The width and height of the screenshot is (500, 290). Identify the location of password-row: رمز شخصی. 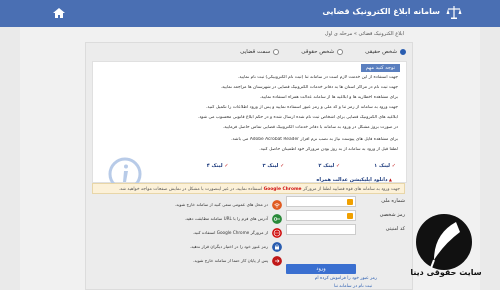
(345, 215).